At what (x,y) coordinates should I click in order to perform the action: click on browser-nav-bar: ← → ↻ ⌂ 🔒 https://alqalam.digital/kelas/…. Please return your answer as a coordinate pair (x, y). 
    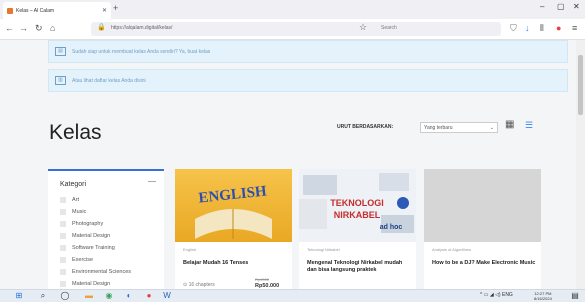
    Looking at the image, I should click on (292, 29).